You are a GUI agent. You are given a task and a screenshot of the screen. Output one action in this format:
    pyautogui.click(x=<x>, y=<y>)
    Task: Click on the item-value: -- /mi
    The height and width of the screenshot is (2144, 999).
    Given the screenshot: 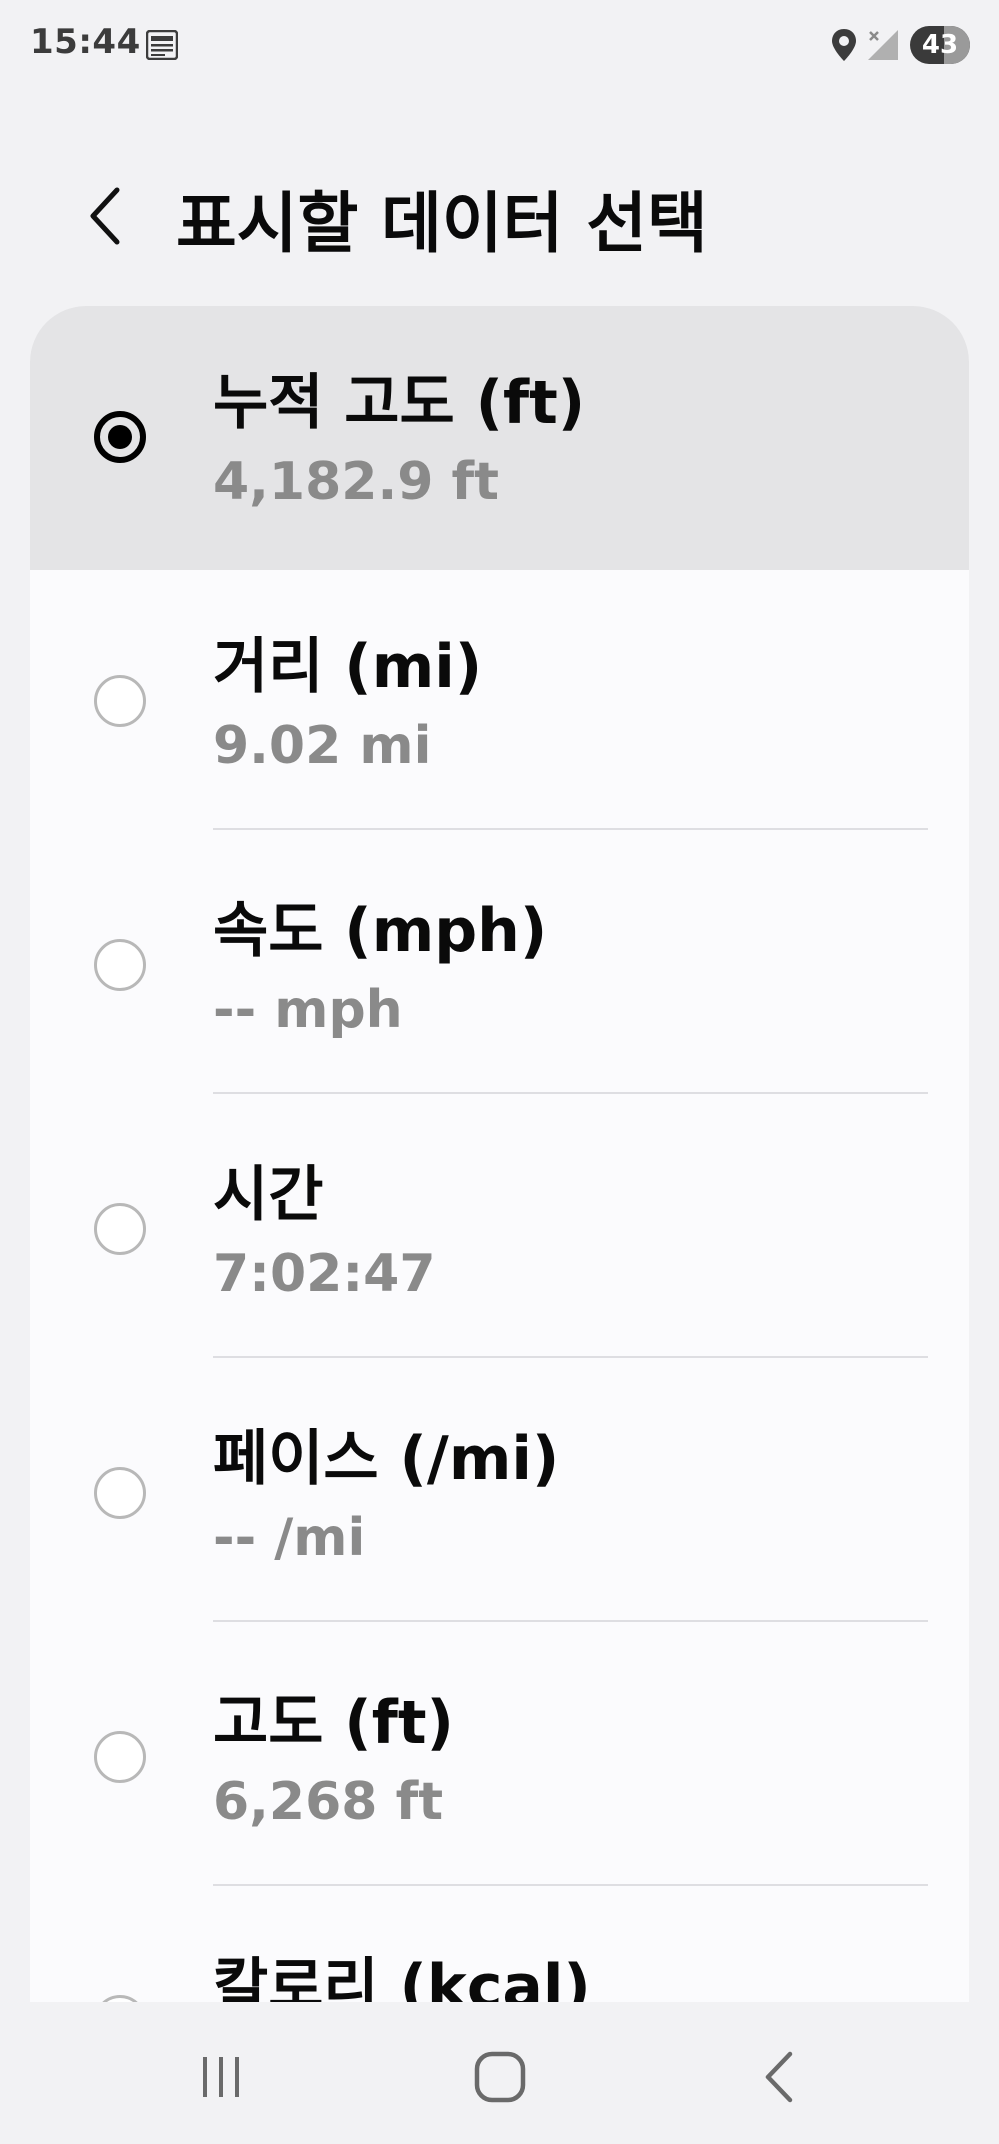 What is the action you would take?
    pyautogui.click(x=289, y=1538)
    